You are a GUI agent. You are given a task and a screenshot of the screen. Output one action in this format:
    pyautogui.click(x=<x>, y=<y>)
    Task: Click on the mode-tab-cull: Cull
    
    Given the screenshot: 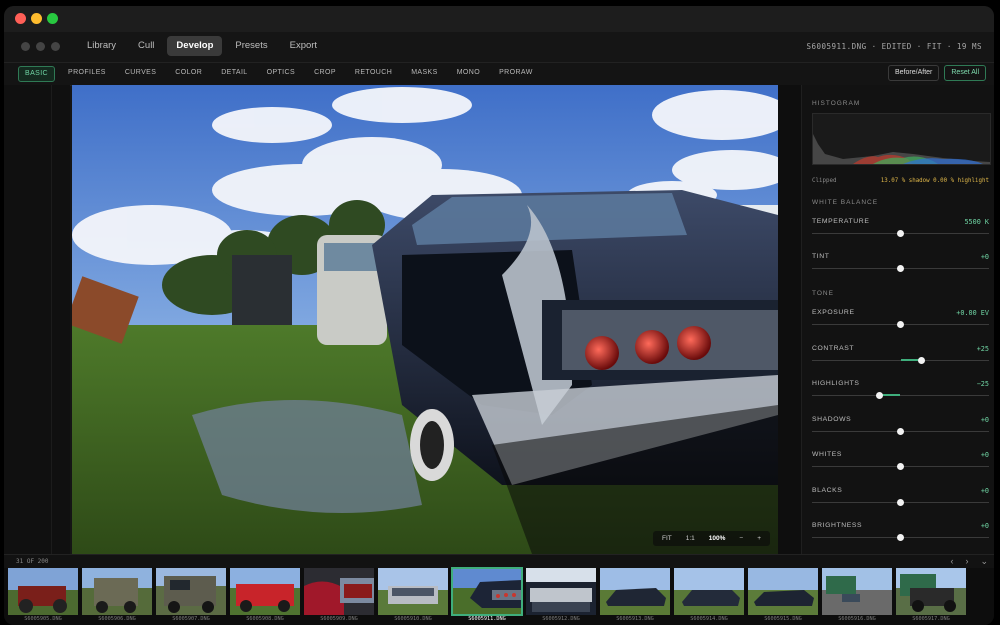 What is the action you would take?
    pyautogui.click(x=146, y=46)
    